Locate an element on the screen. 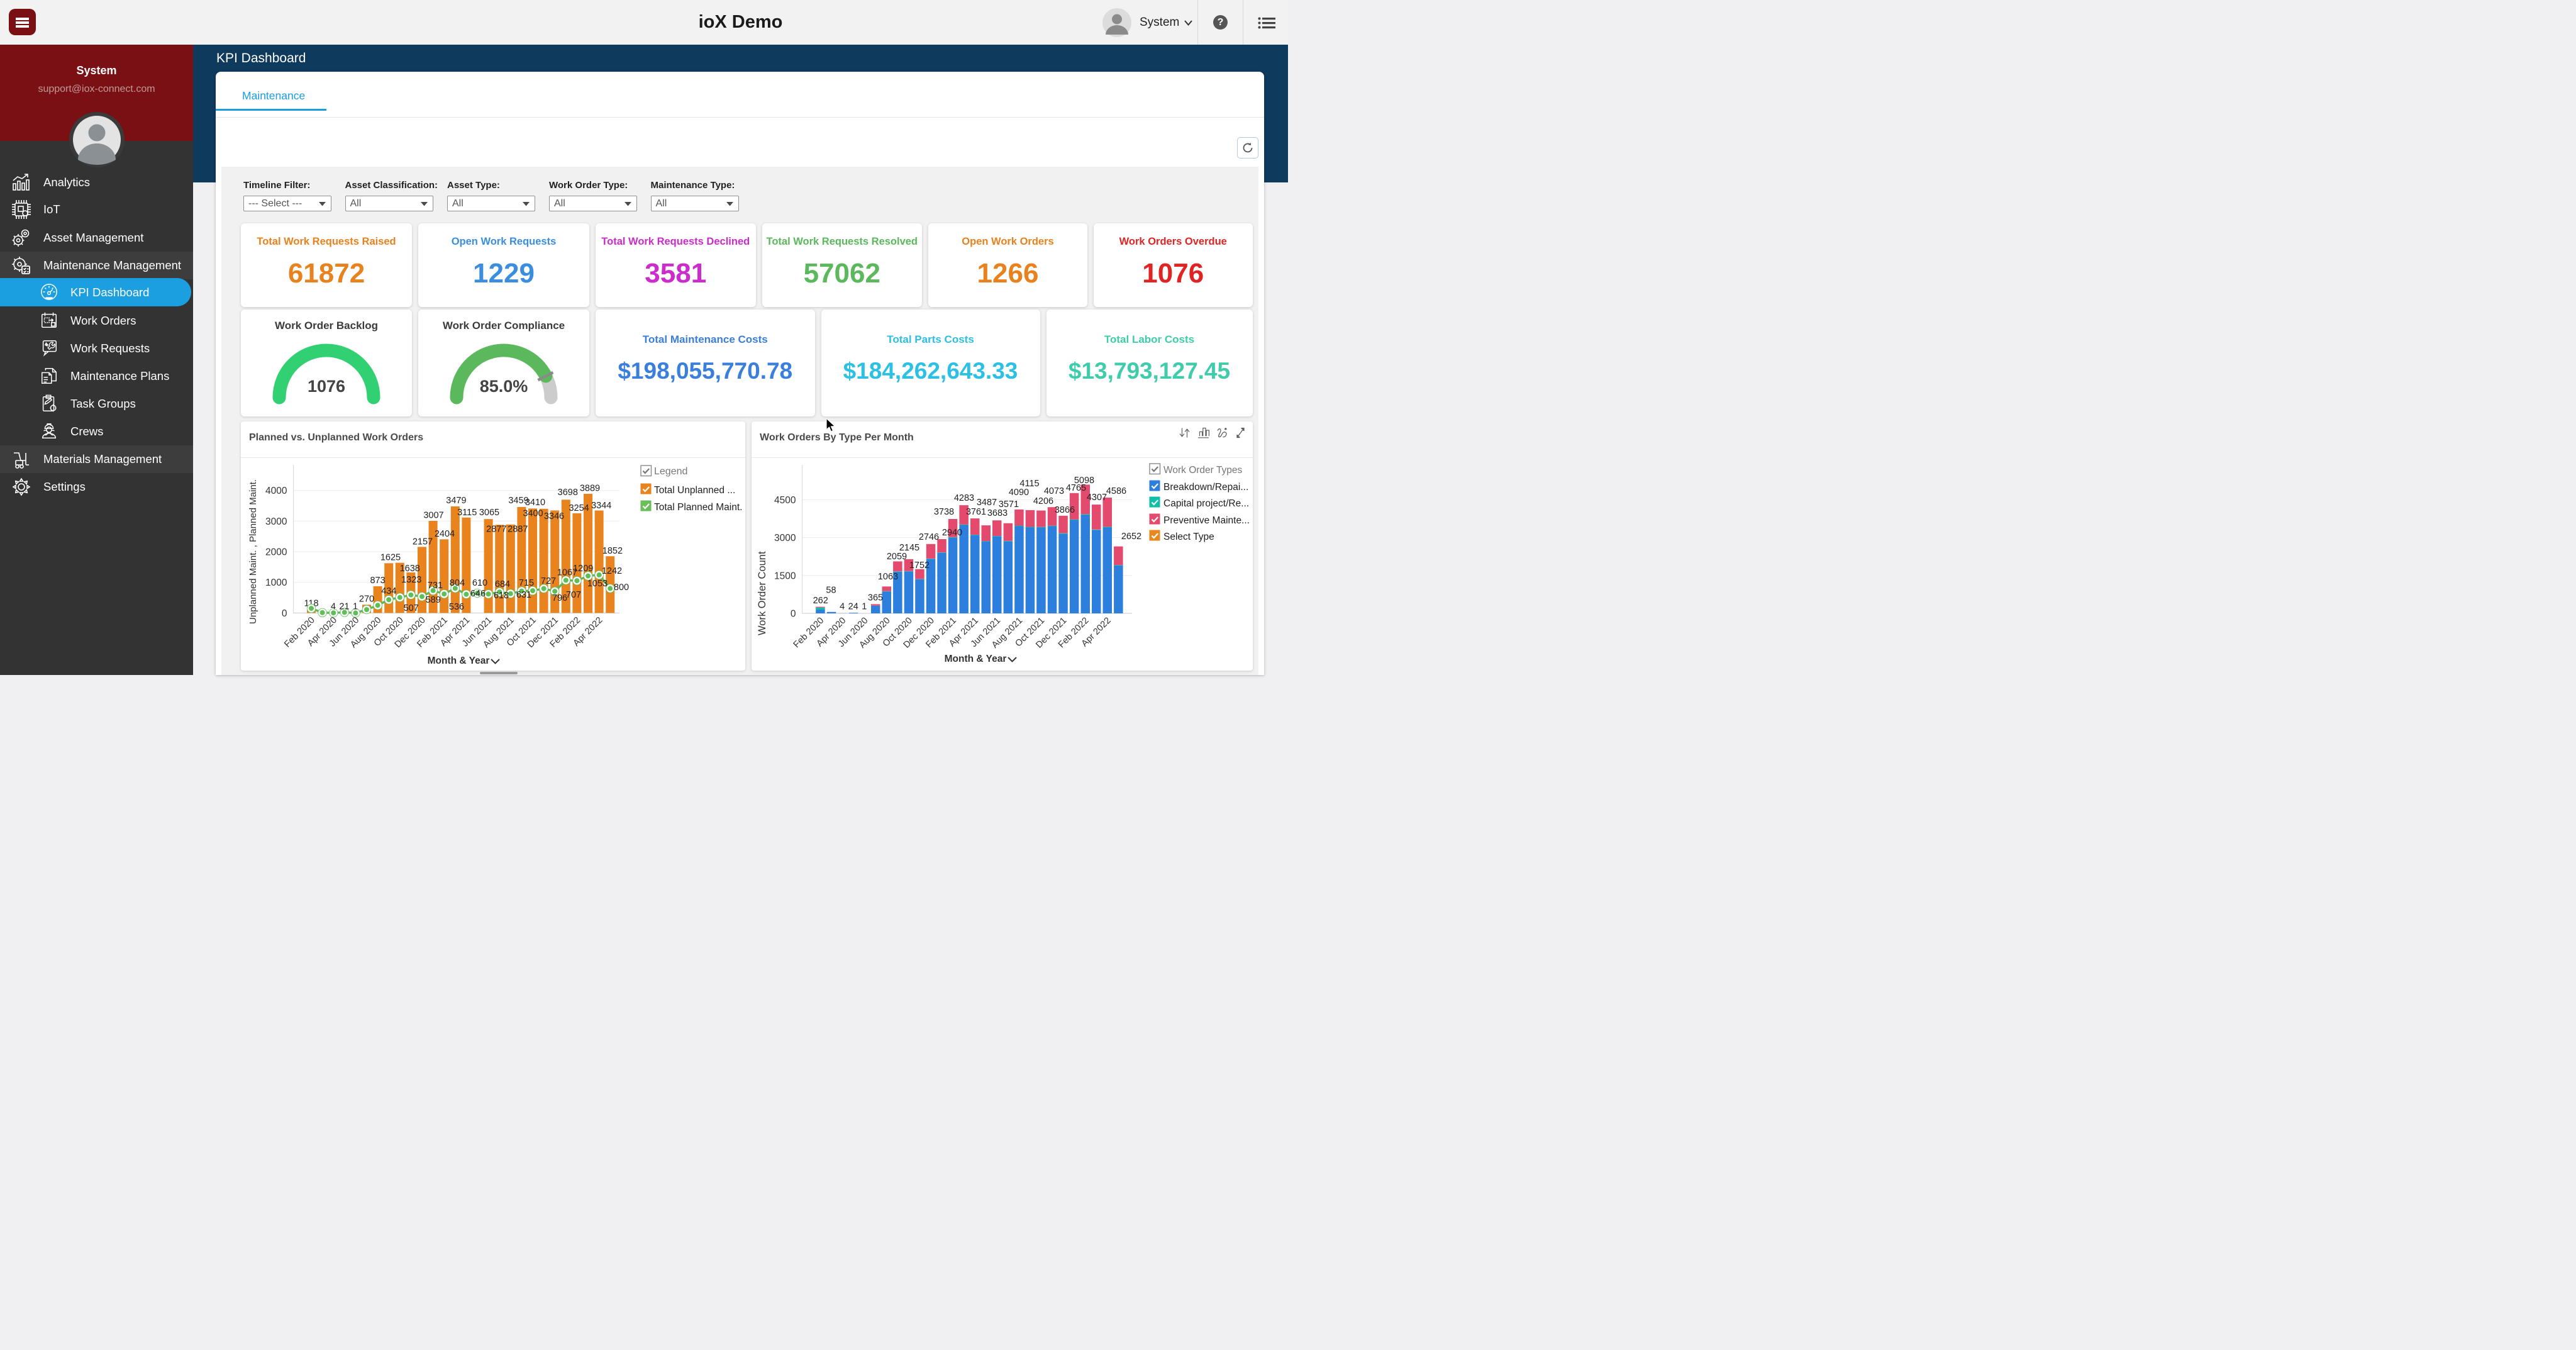 Image resolution: width=2576 pixels, height=1350 pixels. svg-text: 1852 is located at coordinates (612, 551).